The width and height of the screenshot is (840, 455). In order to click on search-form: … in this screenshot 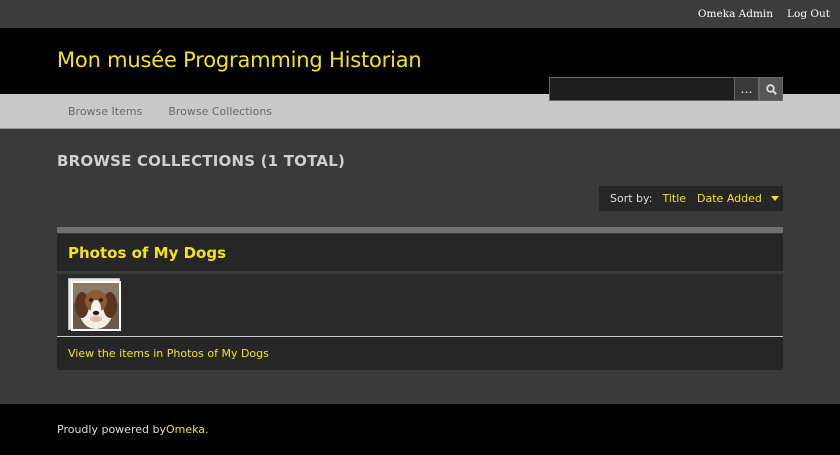, I will do `click(666, 89)`.